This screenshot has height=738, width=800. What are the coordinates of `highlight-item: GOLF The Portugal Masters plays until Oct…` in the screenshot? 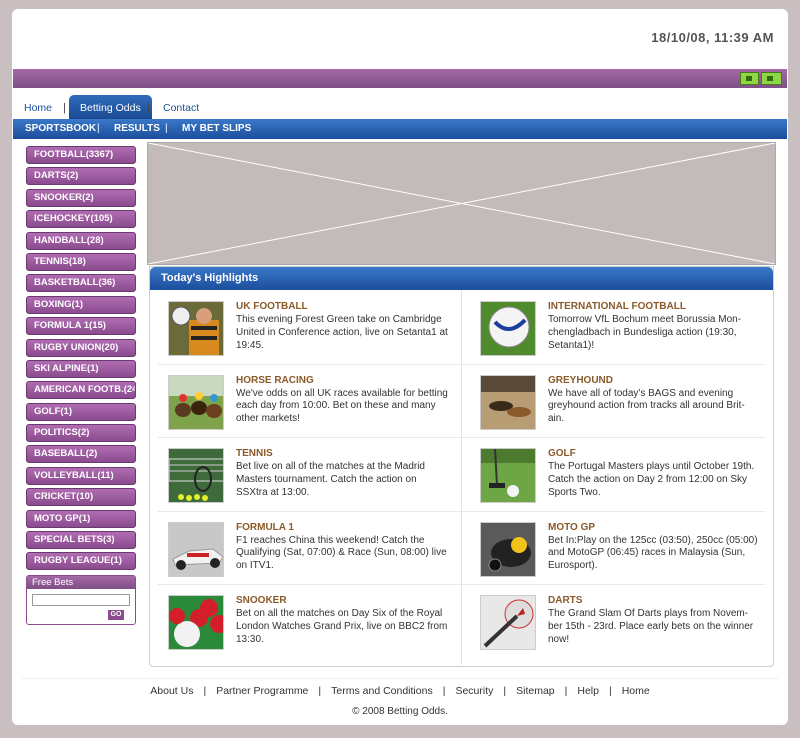 It's located at (617, 473).